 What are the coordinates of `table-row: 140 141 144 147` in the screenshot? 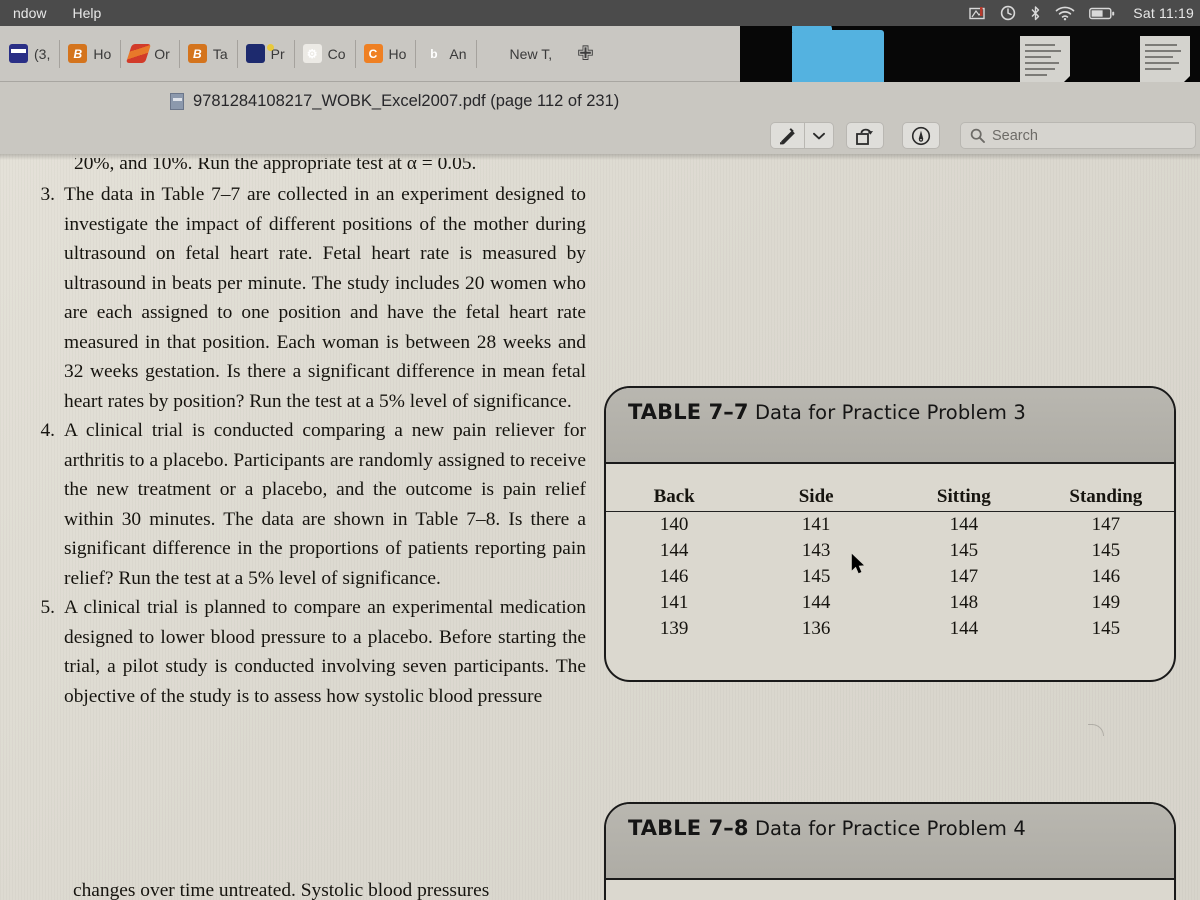 It's located at (890, 525).